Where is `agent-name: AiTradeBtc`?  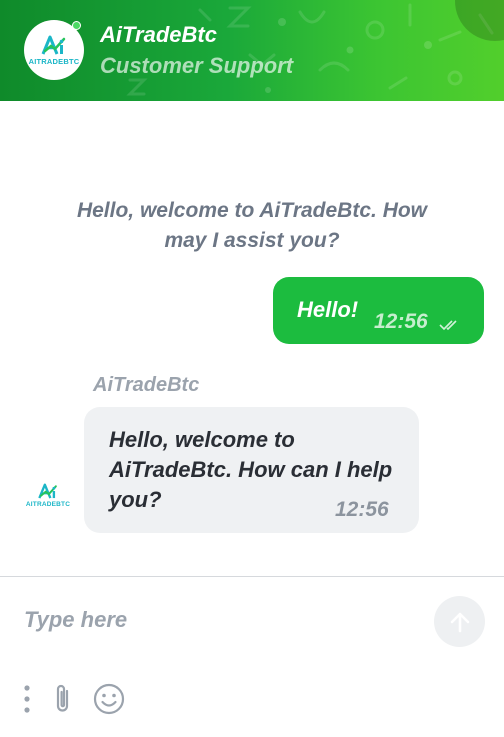 agent-name: AiTradeBtc is located at coordinates (158, 34).